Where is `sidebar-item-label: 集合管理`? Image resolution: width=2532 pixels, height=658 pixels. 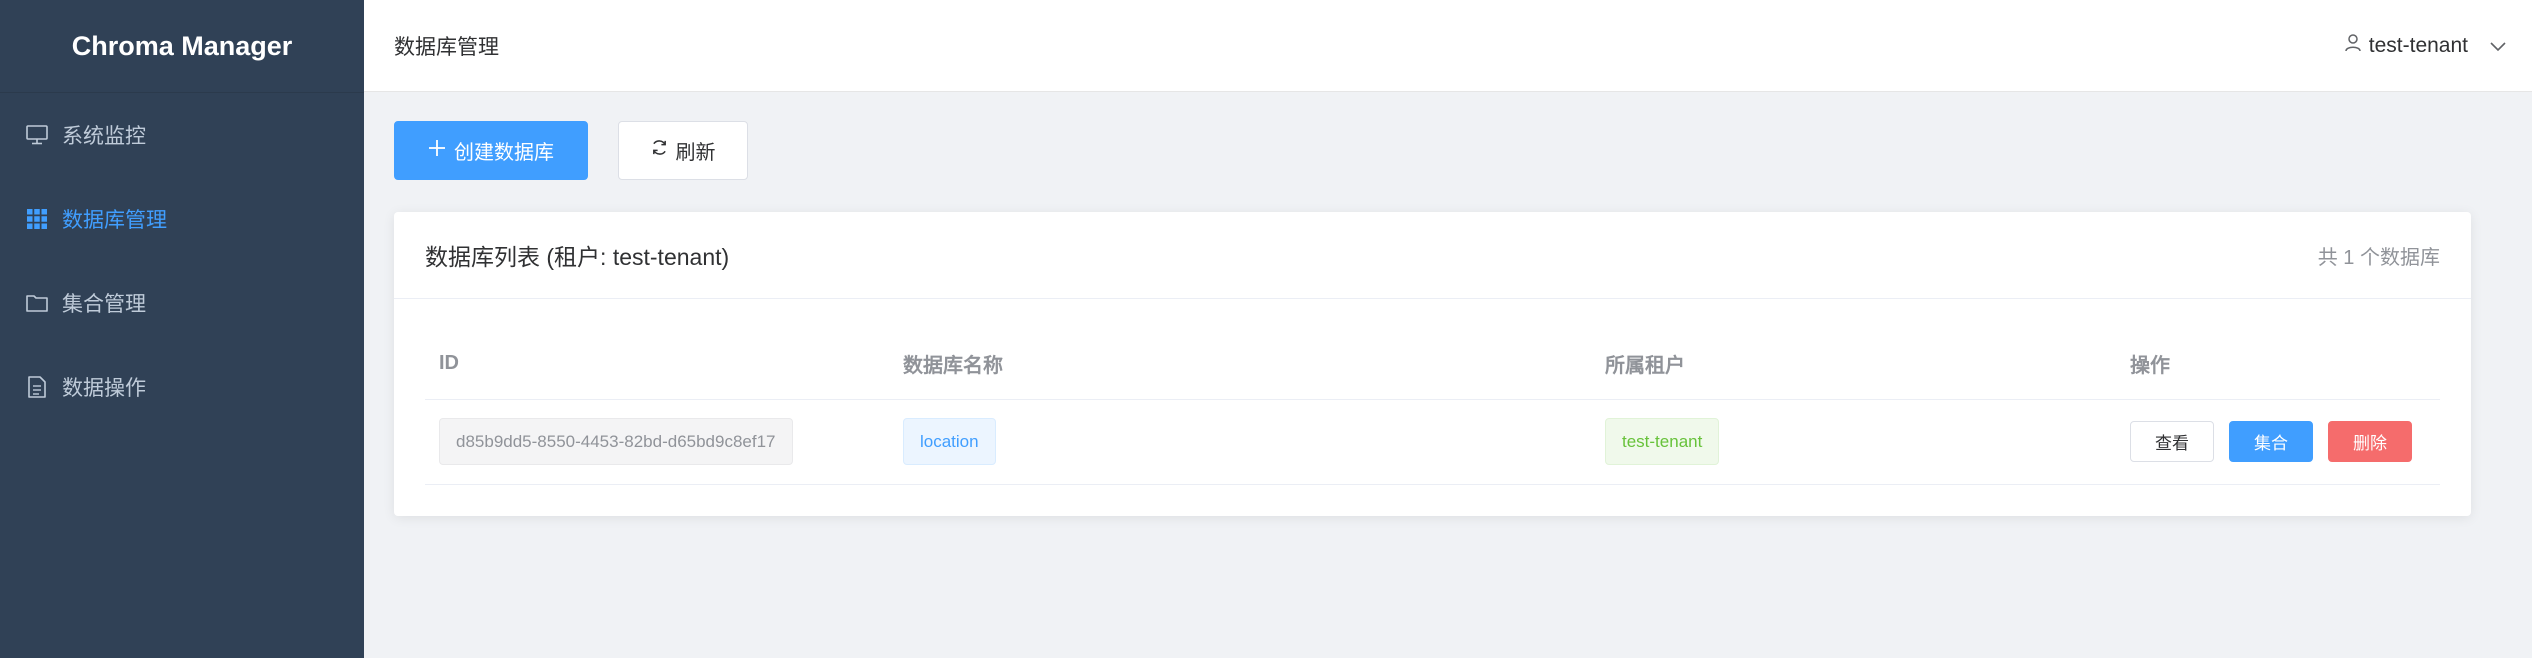 sidebar-item-label: 集合管理 is located at coordinates (104, 304).